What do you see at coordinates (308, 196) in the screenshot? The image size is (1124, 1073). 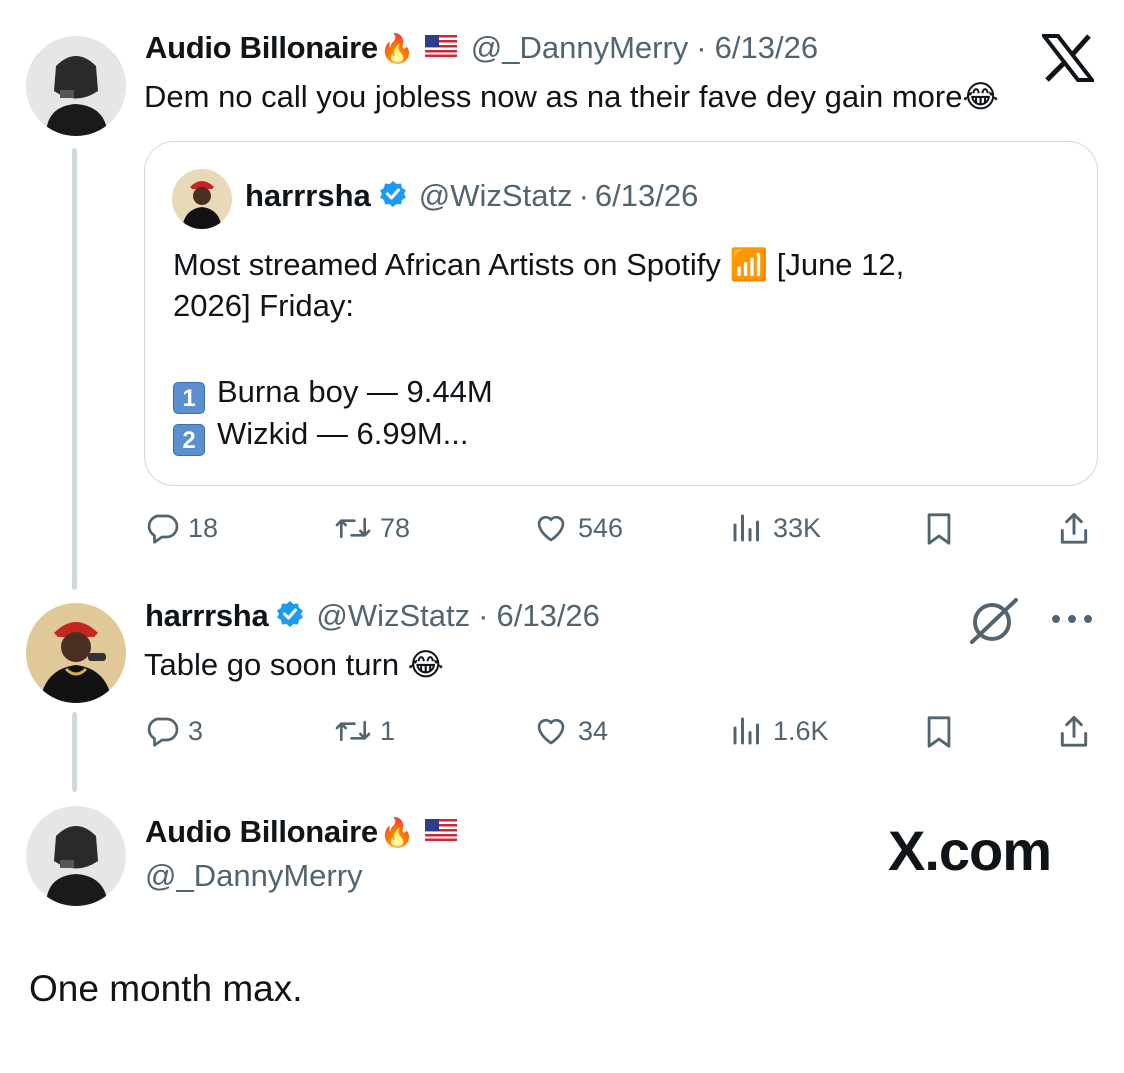 I see `quote-author-name: harrrsha` at bounding box center [308, 196].